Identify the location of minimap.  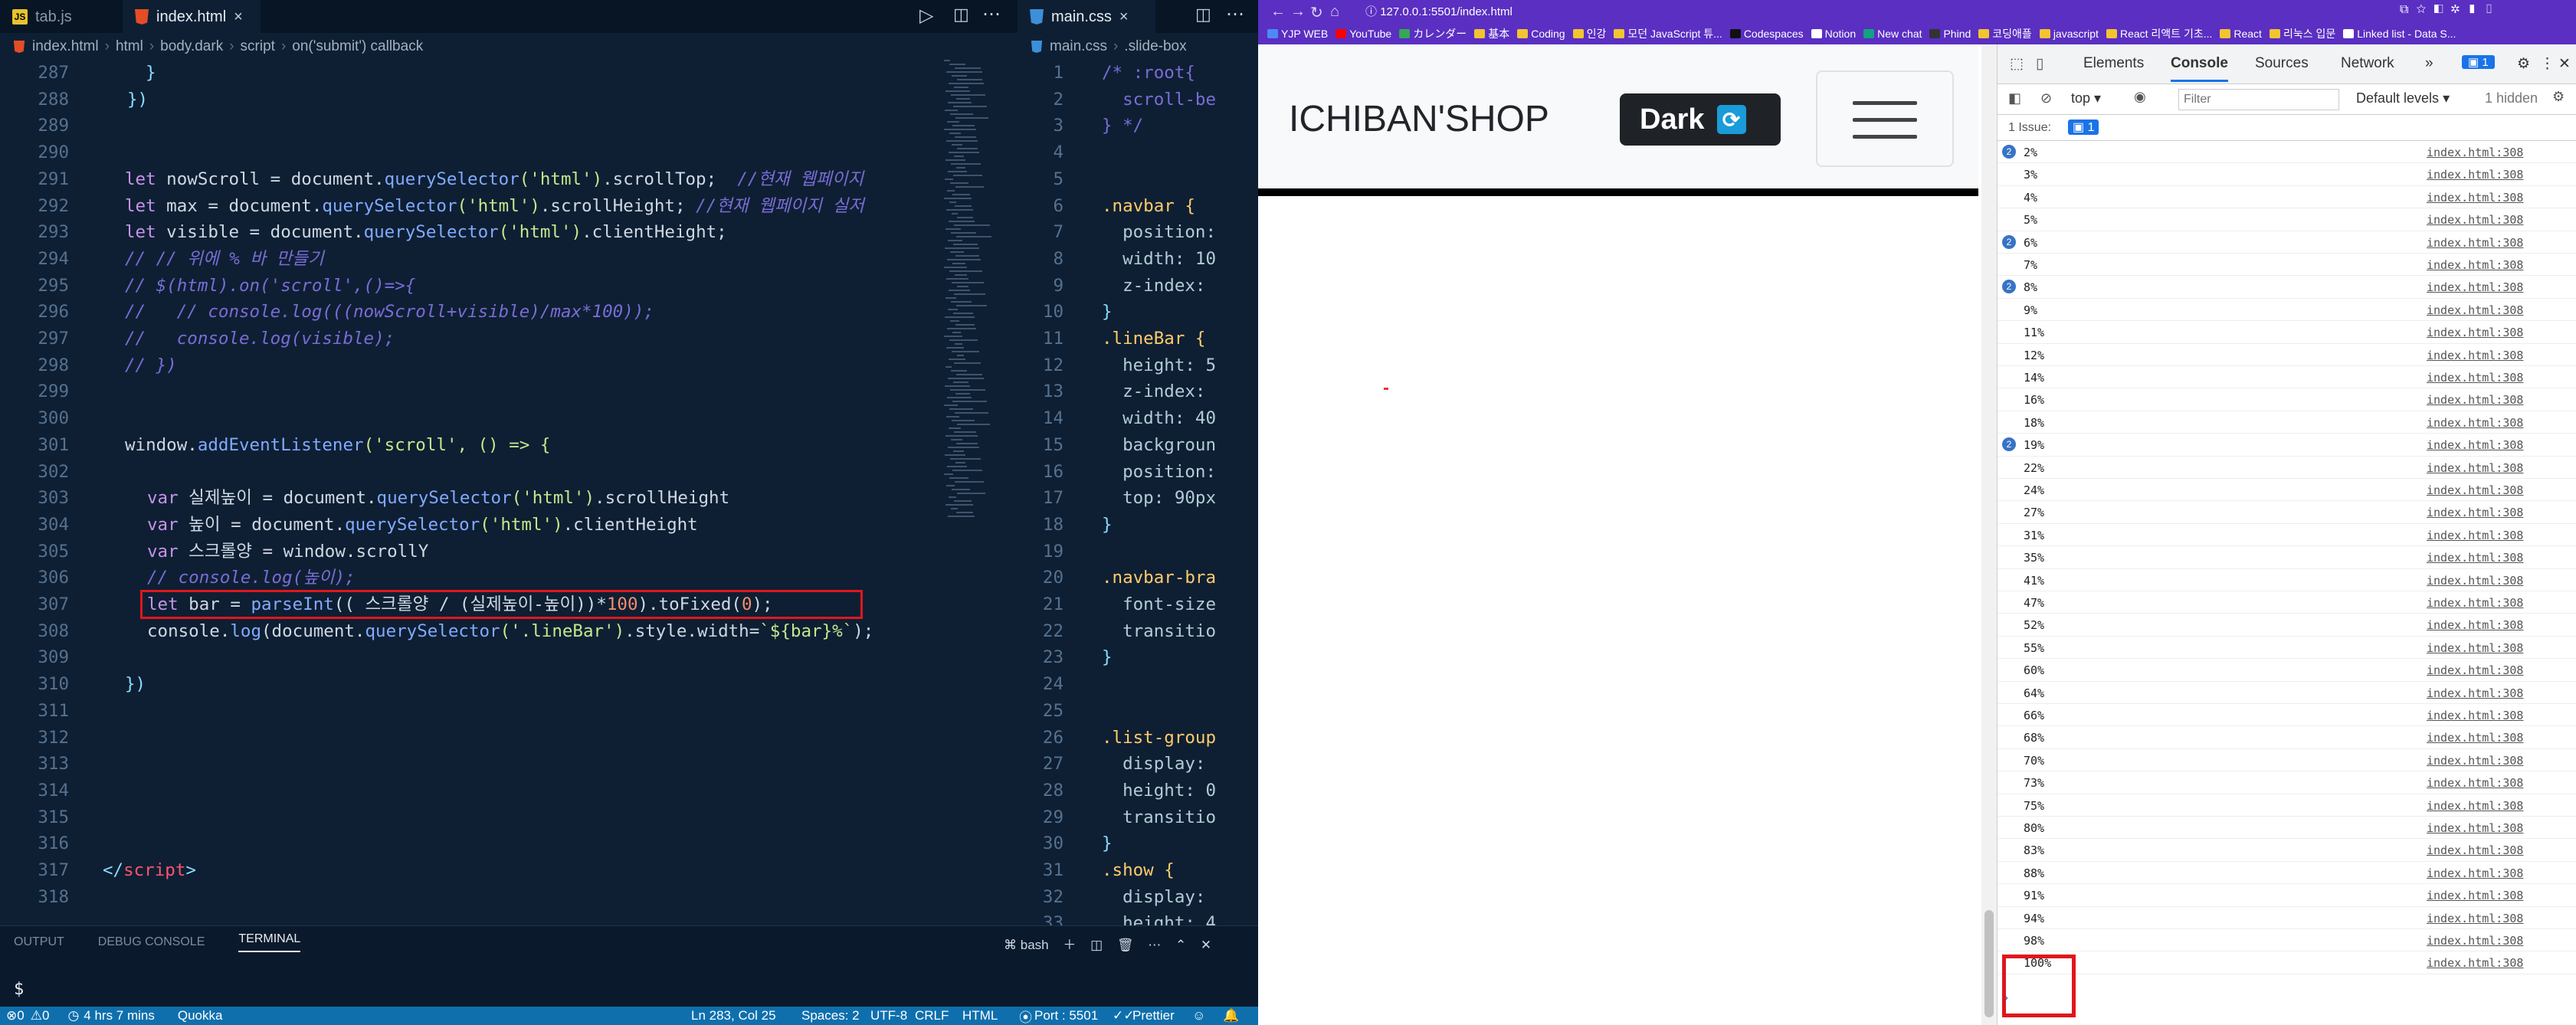
(971, 312).